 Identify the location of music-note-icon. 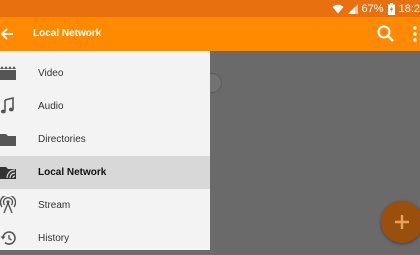
(7, 105).